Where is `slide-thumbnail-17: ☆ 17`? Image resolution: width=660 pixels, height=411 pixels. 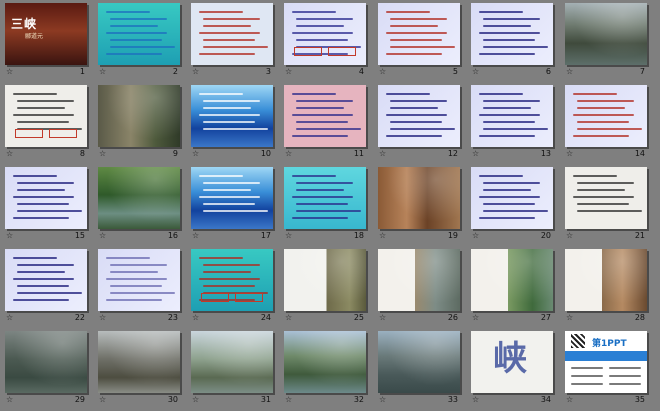
slide-thumbnail-17: ☆ 17 is located at coordinates (232, 207).